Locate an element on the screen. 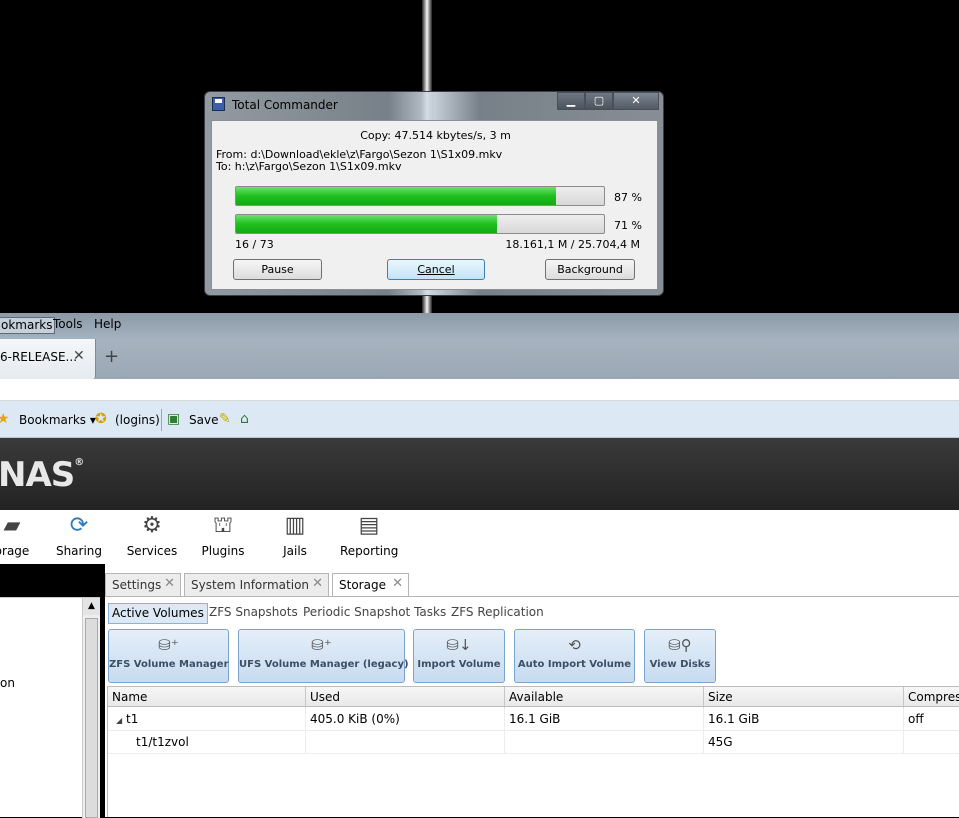  freenas-header: NAS® is located at coordinates (479, 474).